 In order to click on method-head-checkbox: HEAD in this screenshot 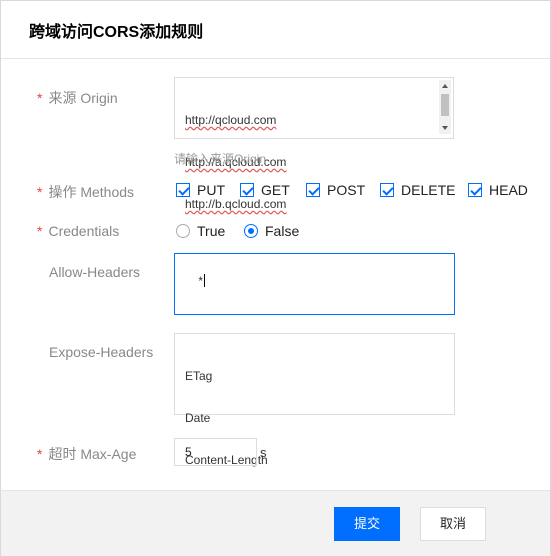, I will do `click(498, 190)`.